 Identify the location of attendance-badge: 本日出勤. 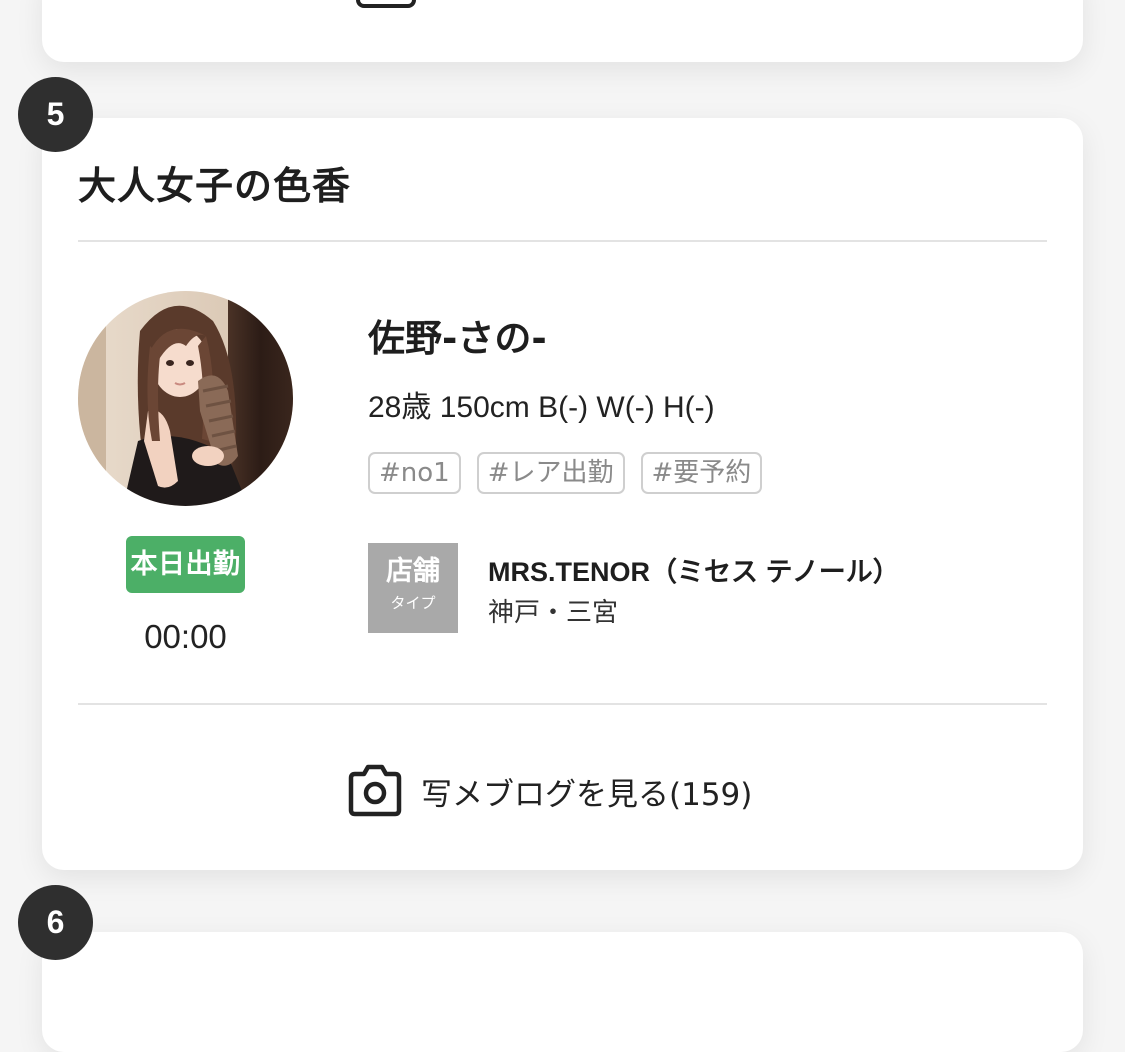
(185, 564).